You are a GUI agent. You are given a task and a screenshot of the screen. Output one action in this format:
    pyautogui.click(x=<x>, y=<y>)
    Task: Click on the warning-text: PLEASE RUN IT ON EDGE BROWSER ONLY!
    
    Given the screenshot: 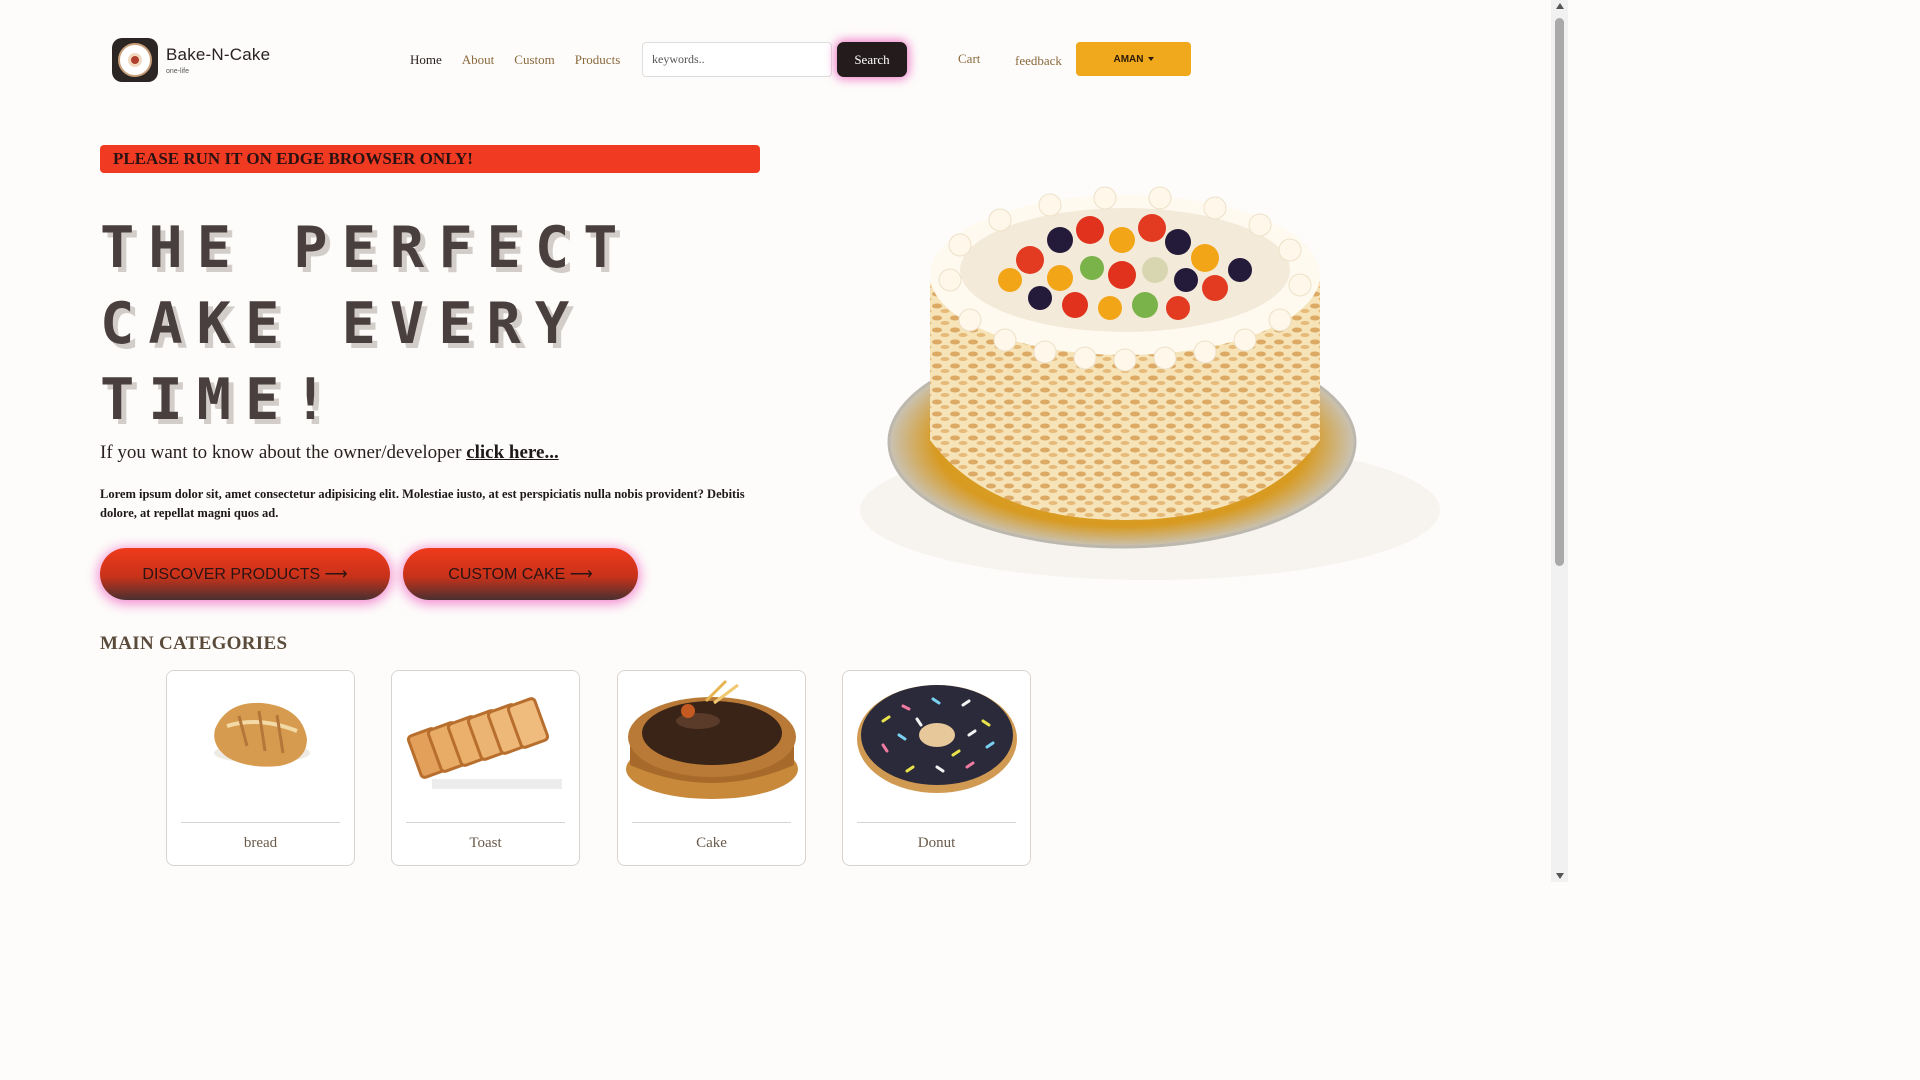 What is the action you would take?
    pyautogui.click(x=293, y=158)
    